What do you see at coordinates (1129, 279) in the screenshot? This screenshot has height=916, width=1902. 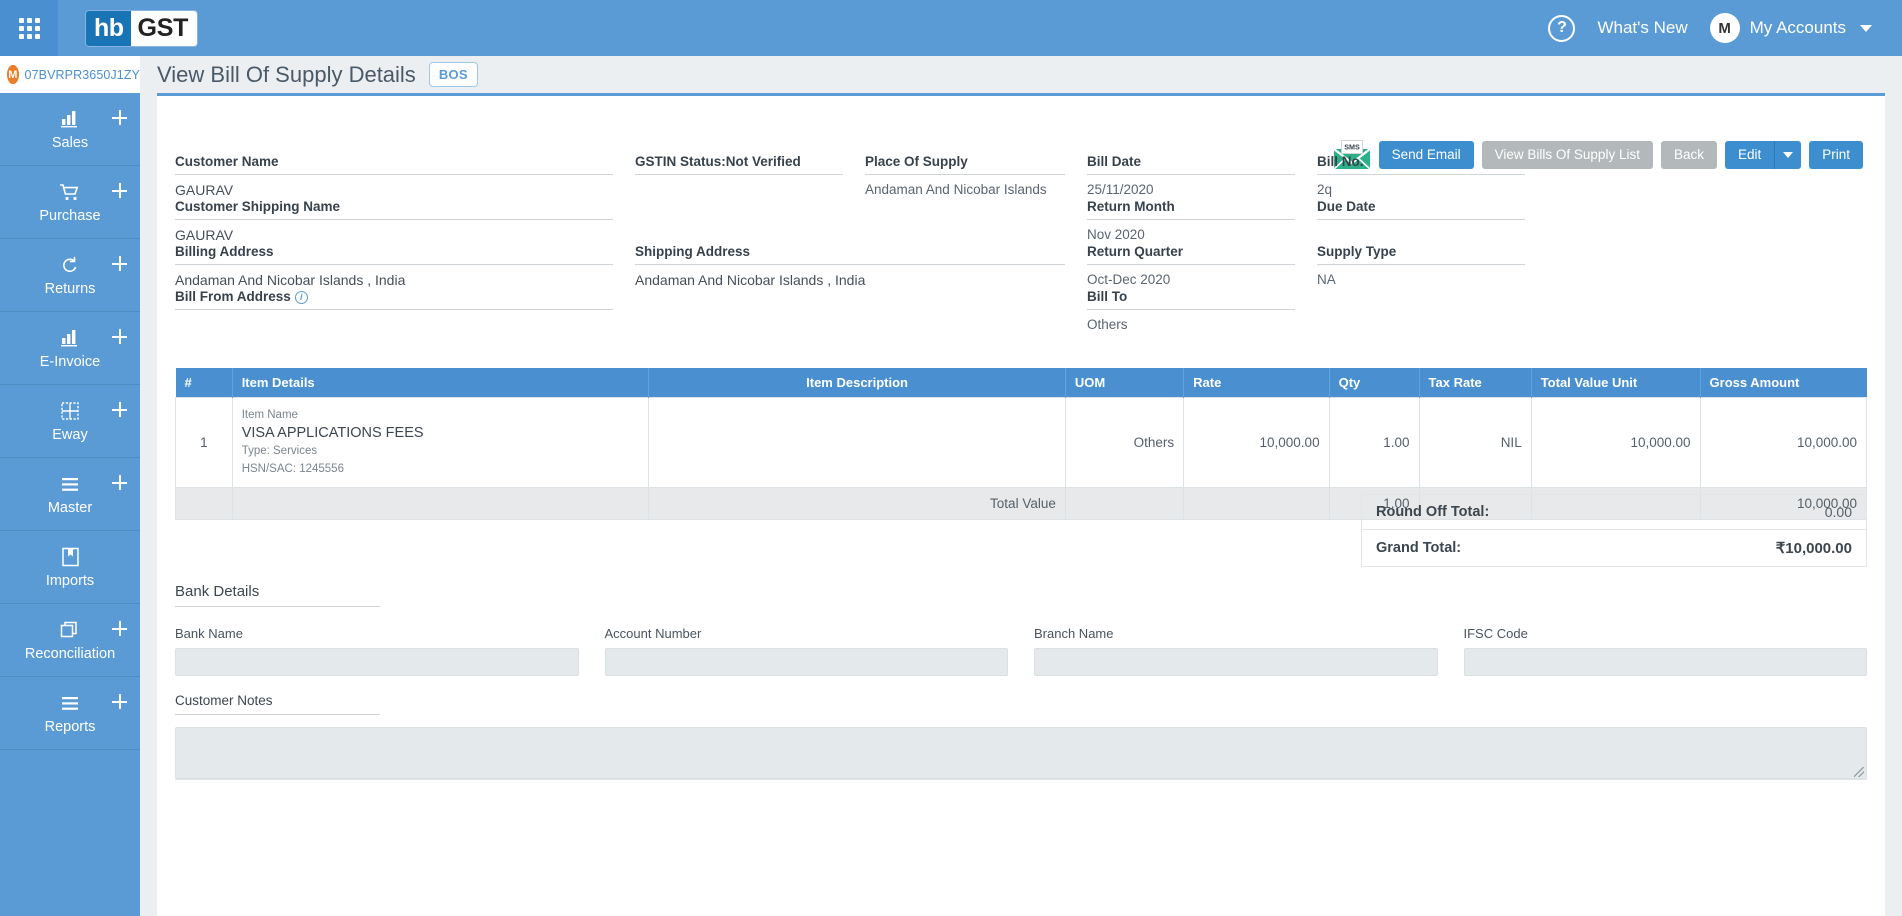 I see `field-value: Oct-Dec 2020` at bounding box center [1129, 279].